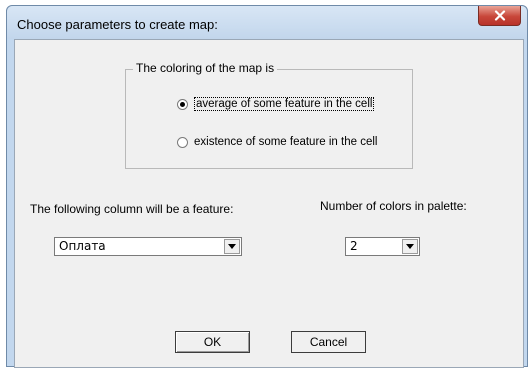 This screenshot has width=528, height=368. Describe the element at coordinates (182, 142) in the screenshot. I see `radio-existence-circle` at that location.